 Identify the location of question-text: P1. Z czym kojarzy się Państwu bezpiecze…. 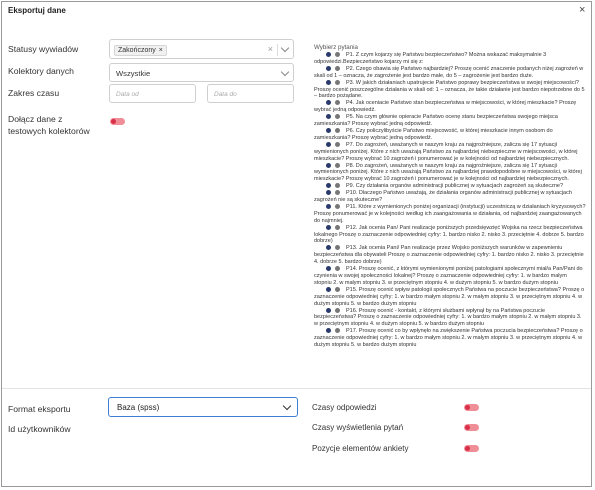
(430, 58).